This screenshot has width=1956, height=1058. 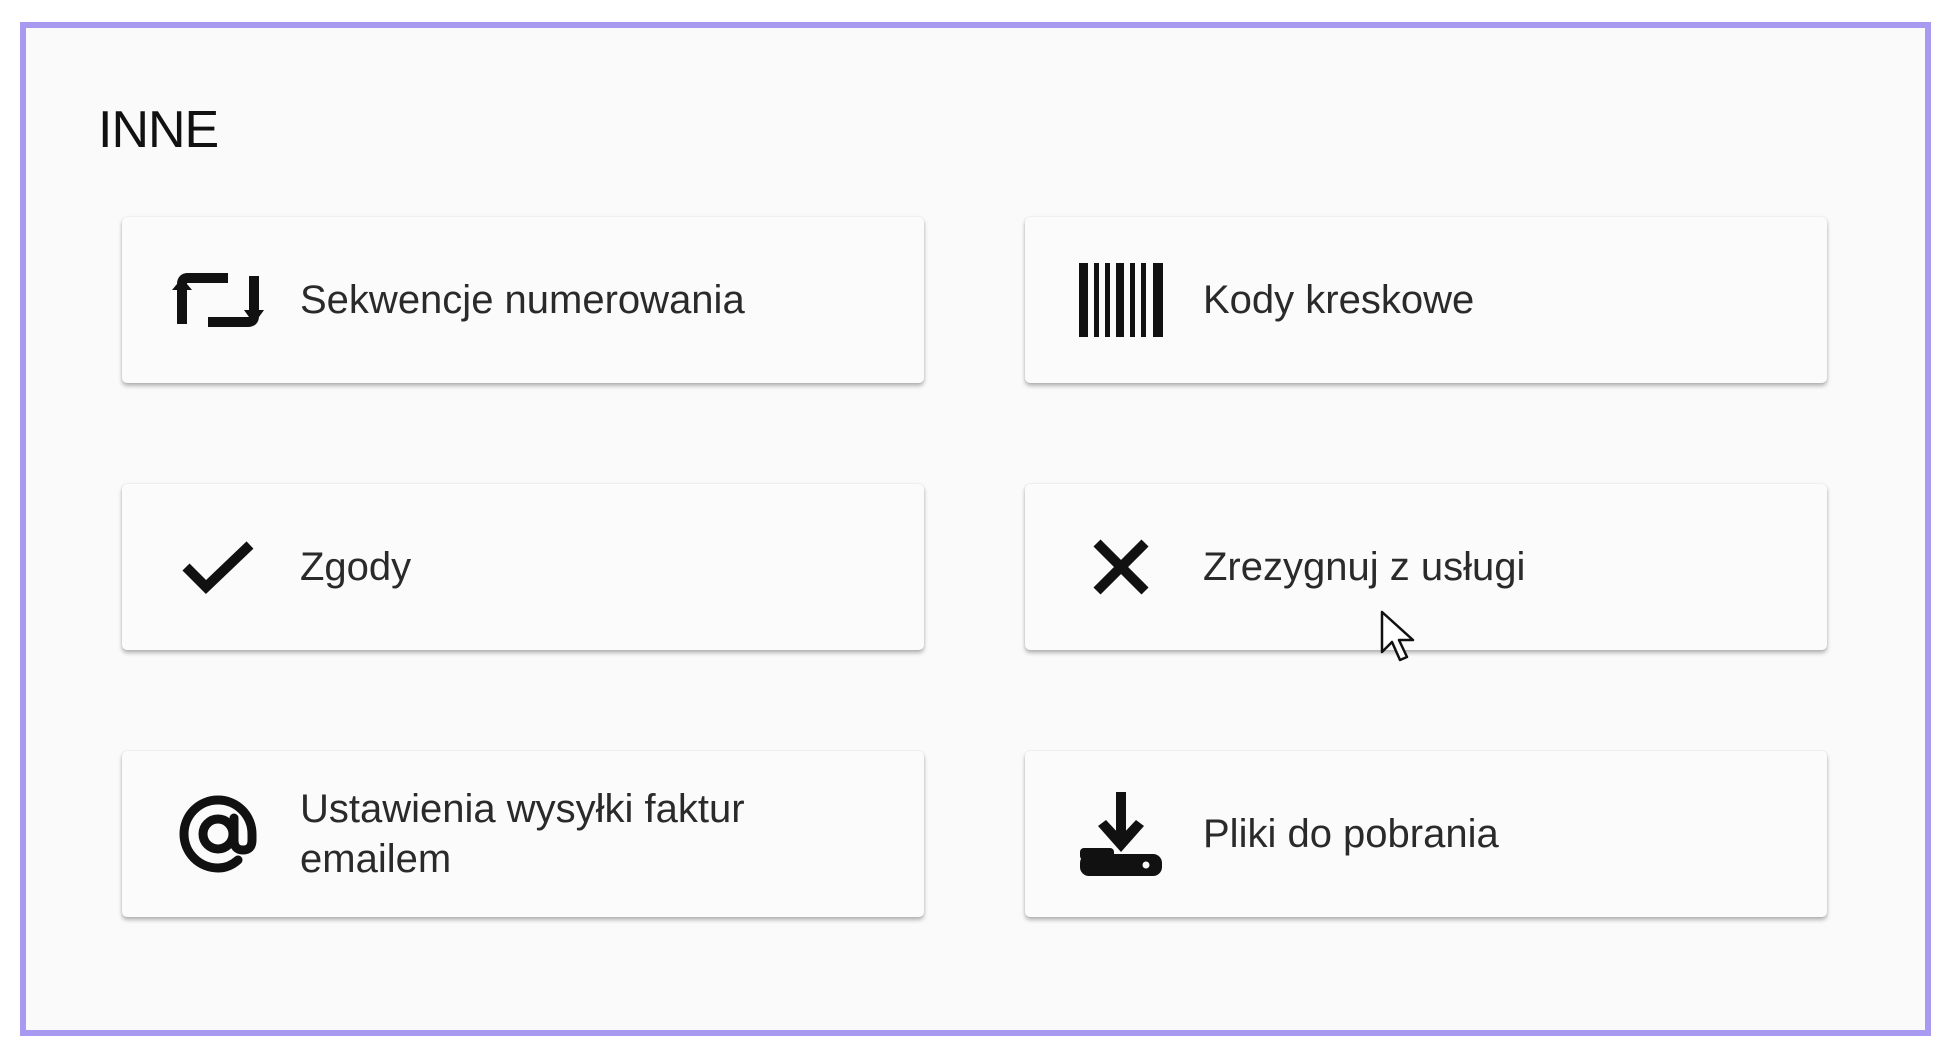 I want to click on card-cancel-service: Zrezygnuj z usługi, so click(x=1426, y=567).